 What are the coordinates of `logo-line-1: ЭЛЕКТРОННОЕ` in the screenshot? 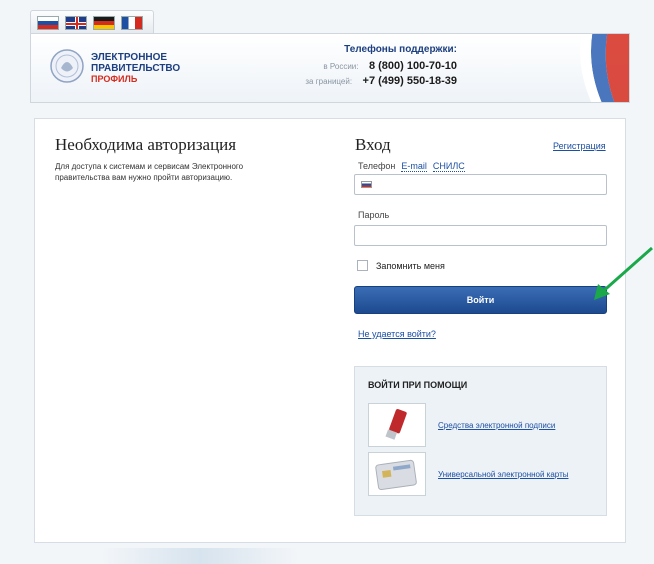 It's located at (129, 57).